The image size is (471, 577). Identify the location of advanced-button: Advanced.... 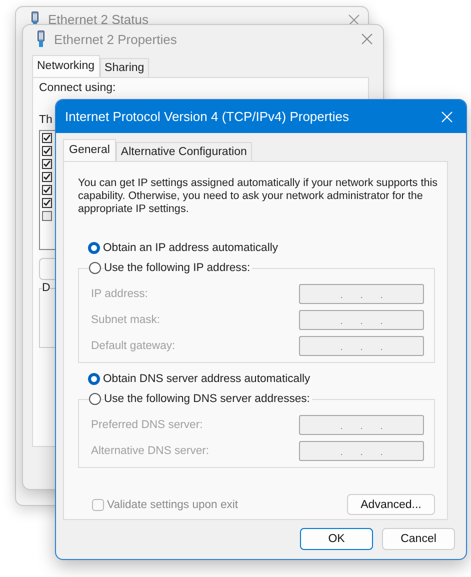
(391, 504).